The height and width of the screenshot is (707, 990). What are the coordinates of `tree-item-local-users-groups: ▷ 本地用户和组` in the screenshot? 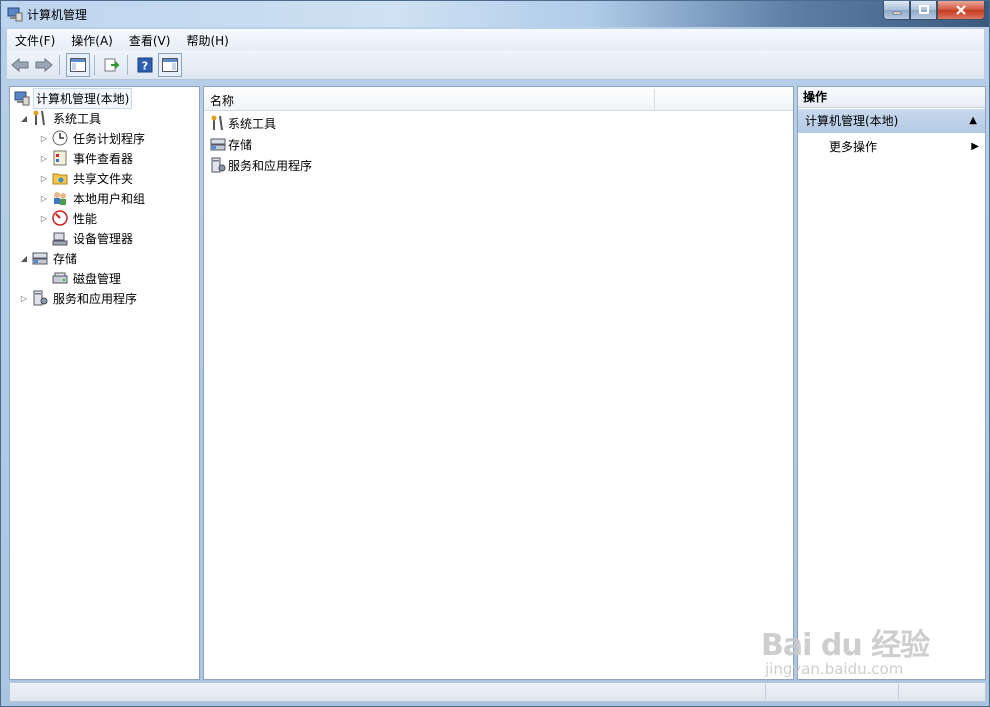 It's located at (92, 198).